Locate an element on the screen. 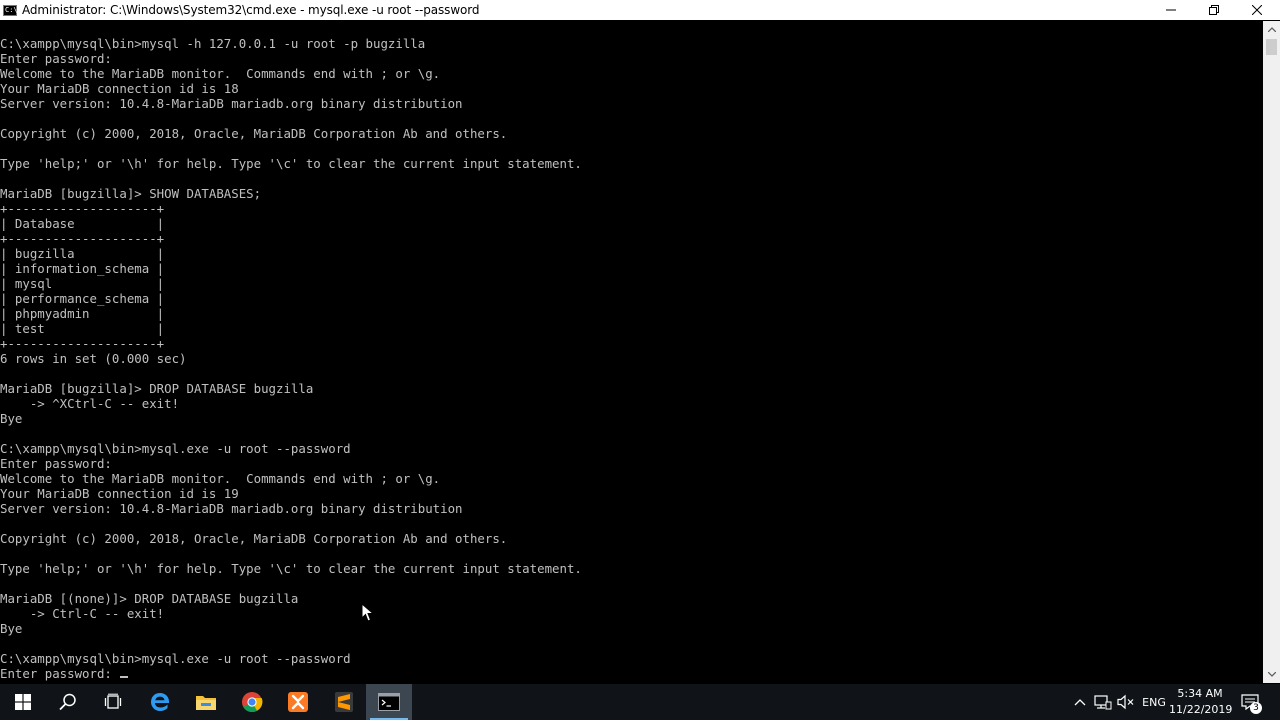 This screenshot has width=1280, height=720. restore-button is located at coordinates (1214, 10).